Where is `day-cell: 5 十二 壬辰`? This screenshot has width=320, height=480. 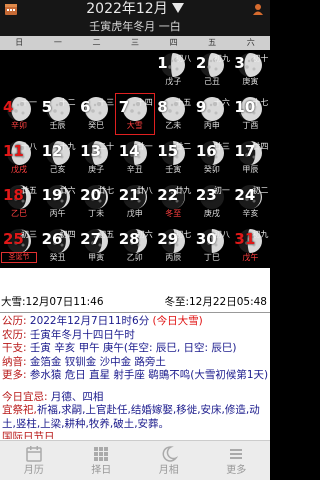
day-cell: 5 十二 壬辰 is located at coordinates (58, 114).